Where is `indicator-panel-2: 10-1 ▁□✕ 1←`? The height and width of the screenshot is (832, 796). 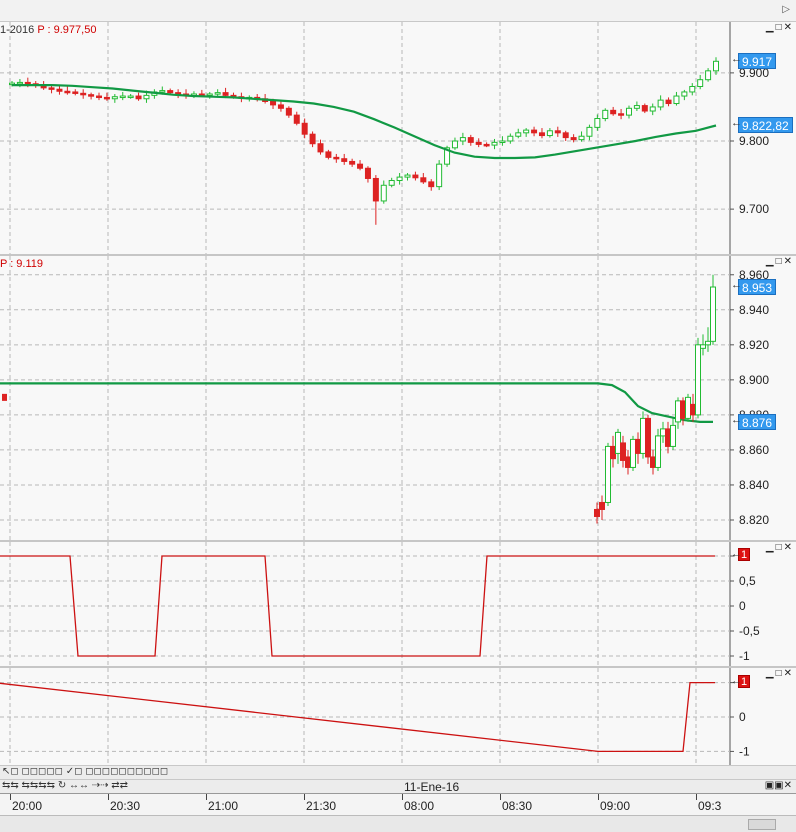 indicator-panel-2: 10-1 ▁□✕ 1← is located at coordinates (398, 716).